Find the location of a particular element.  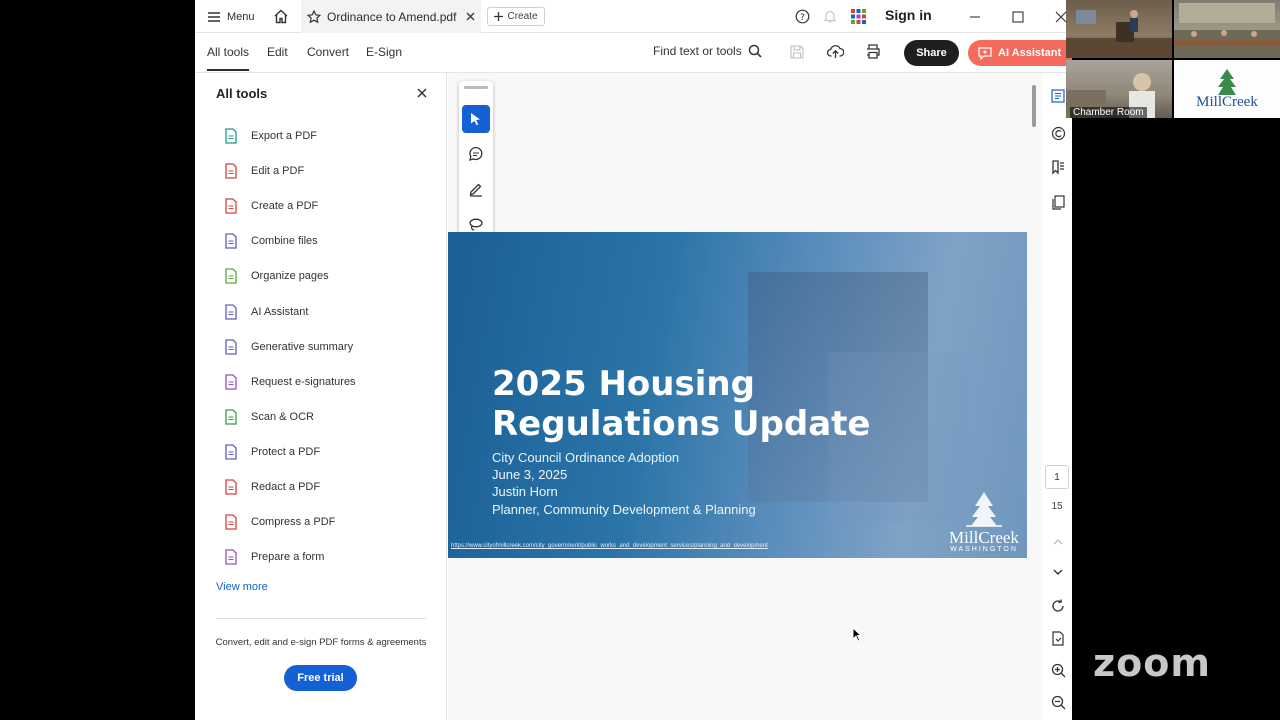

vertical-scrollbar is located at coordinates (1034, 106).